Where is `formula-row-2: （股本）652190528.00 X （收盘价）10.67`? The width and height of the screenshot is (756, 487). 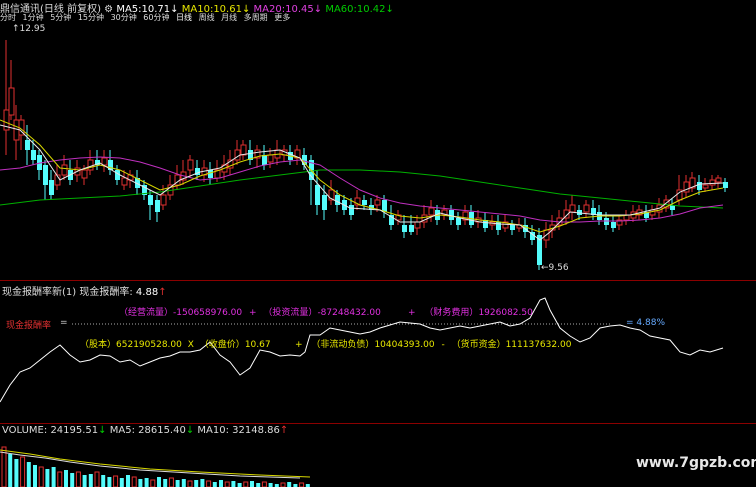
formula-row-2: （股本）652190528.00 X （收盘价）10.67 is located at coordinates (175, 343).